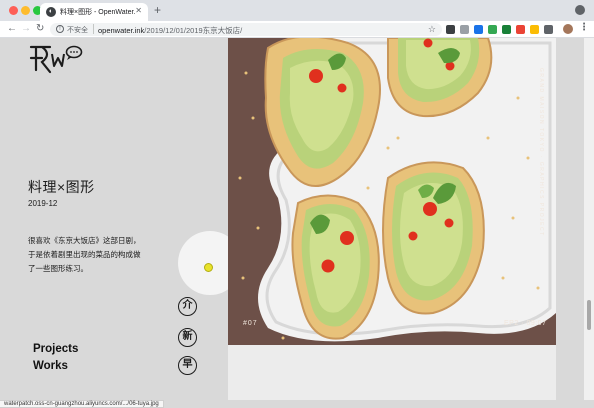 This screenshot has width=594, height=408. What do you see at coordinates (157, 10) in the screenshot?
I see `new-tab-button: +` at bounding box center [157, 10].